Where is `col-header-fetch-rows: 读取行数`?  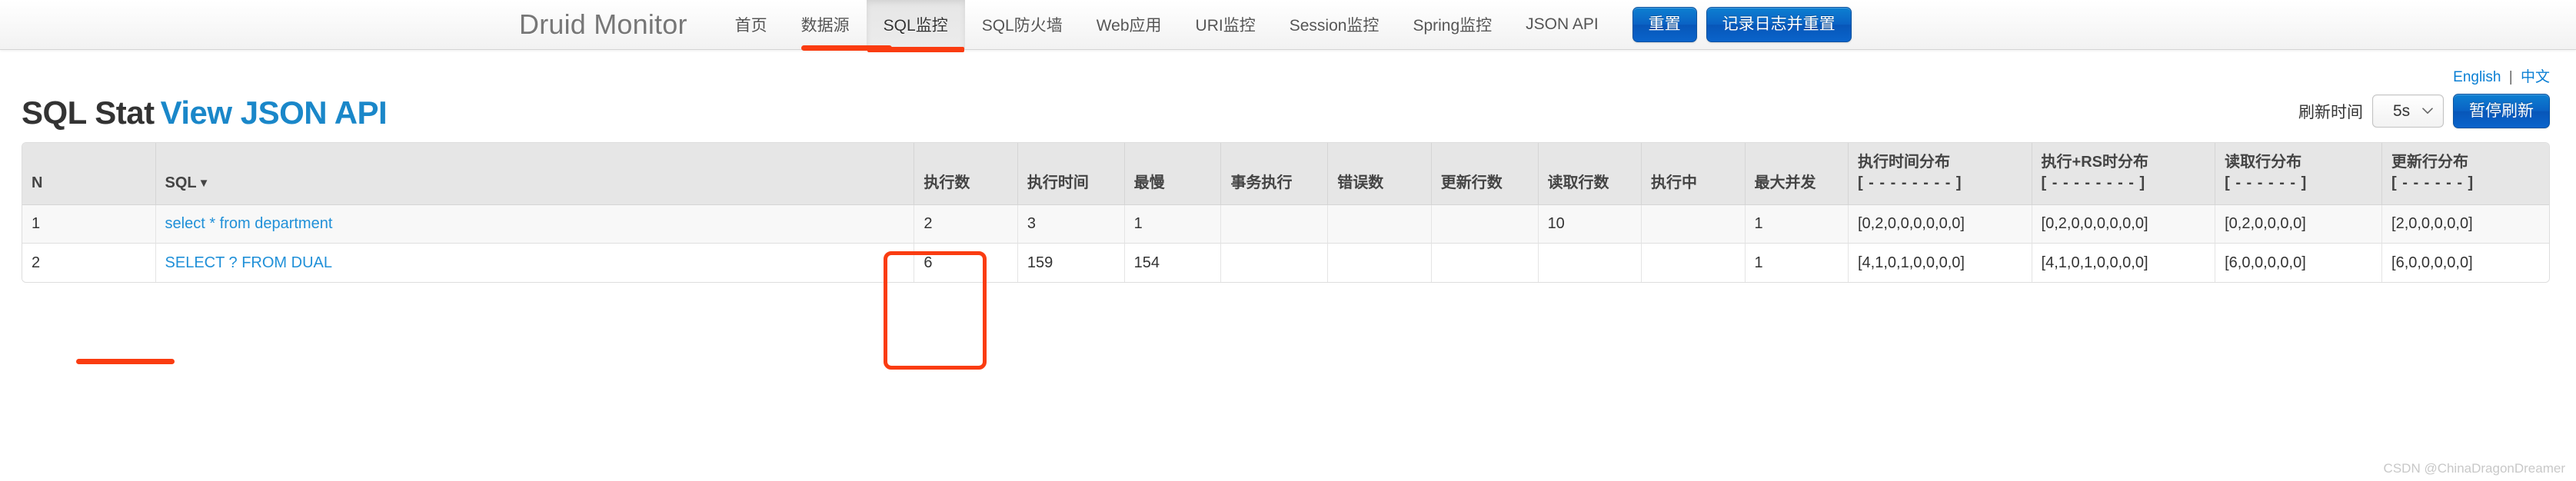 col-header-fetch-rows: 读取行数 is located at coordinates (1590, 174).